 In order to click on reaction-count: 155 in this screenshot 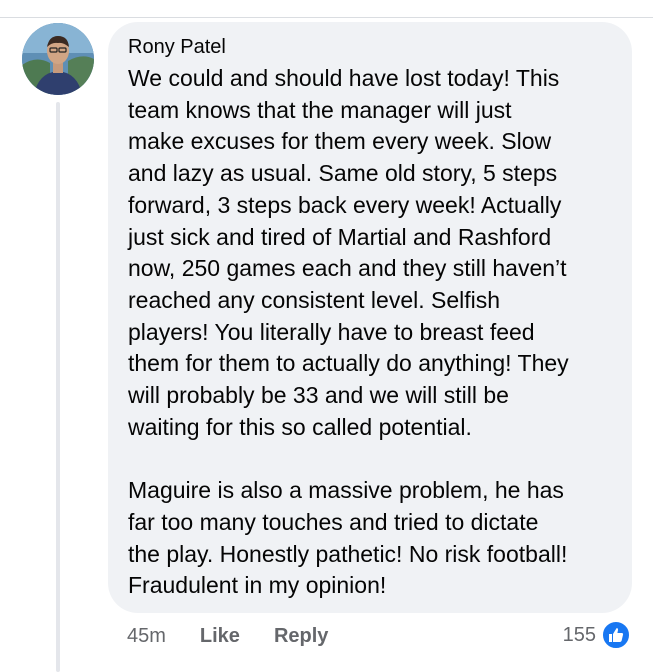, I will do `click(579, 634)`.